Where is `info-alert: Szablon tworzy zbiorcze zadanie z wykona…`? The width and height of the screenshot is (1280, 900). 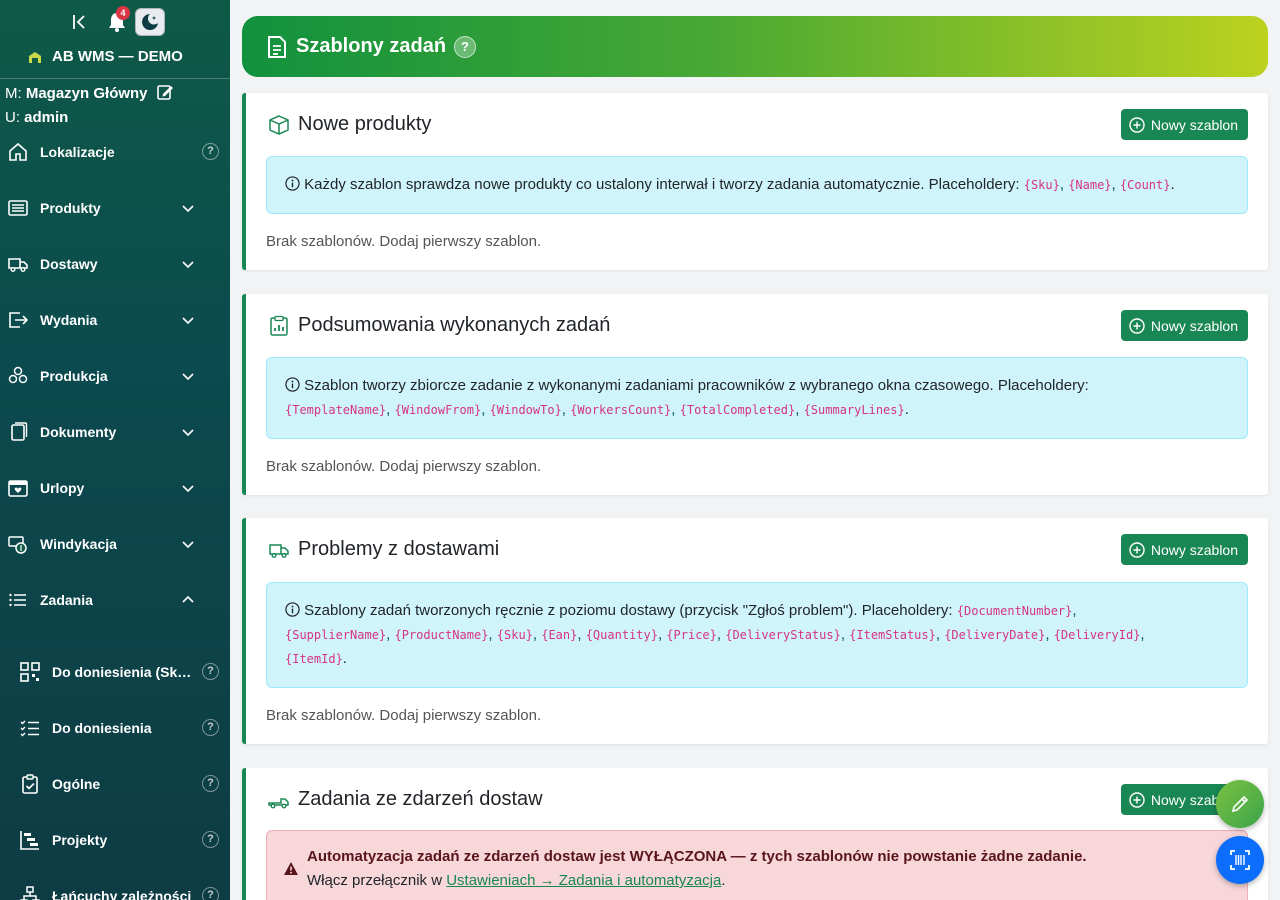 info-alert: Szablon tworzy zbiorcze zadanie z wykona… is located at coordinates (757, 398).